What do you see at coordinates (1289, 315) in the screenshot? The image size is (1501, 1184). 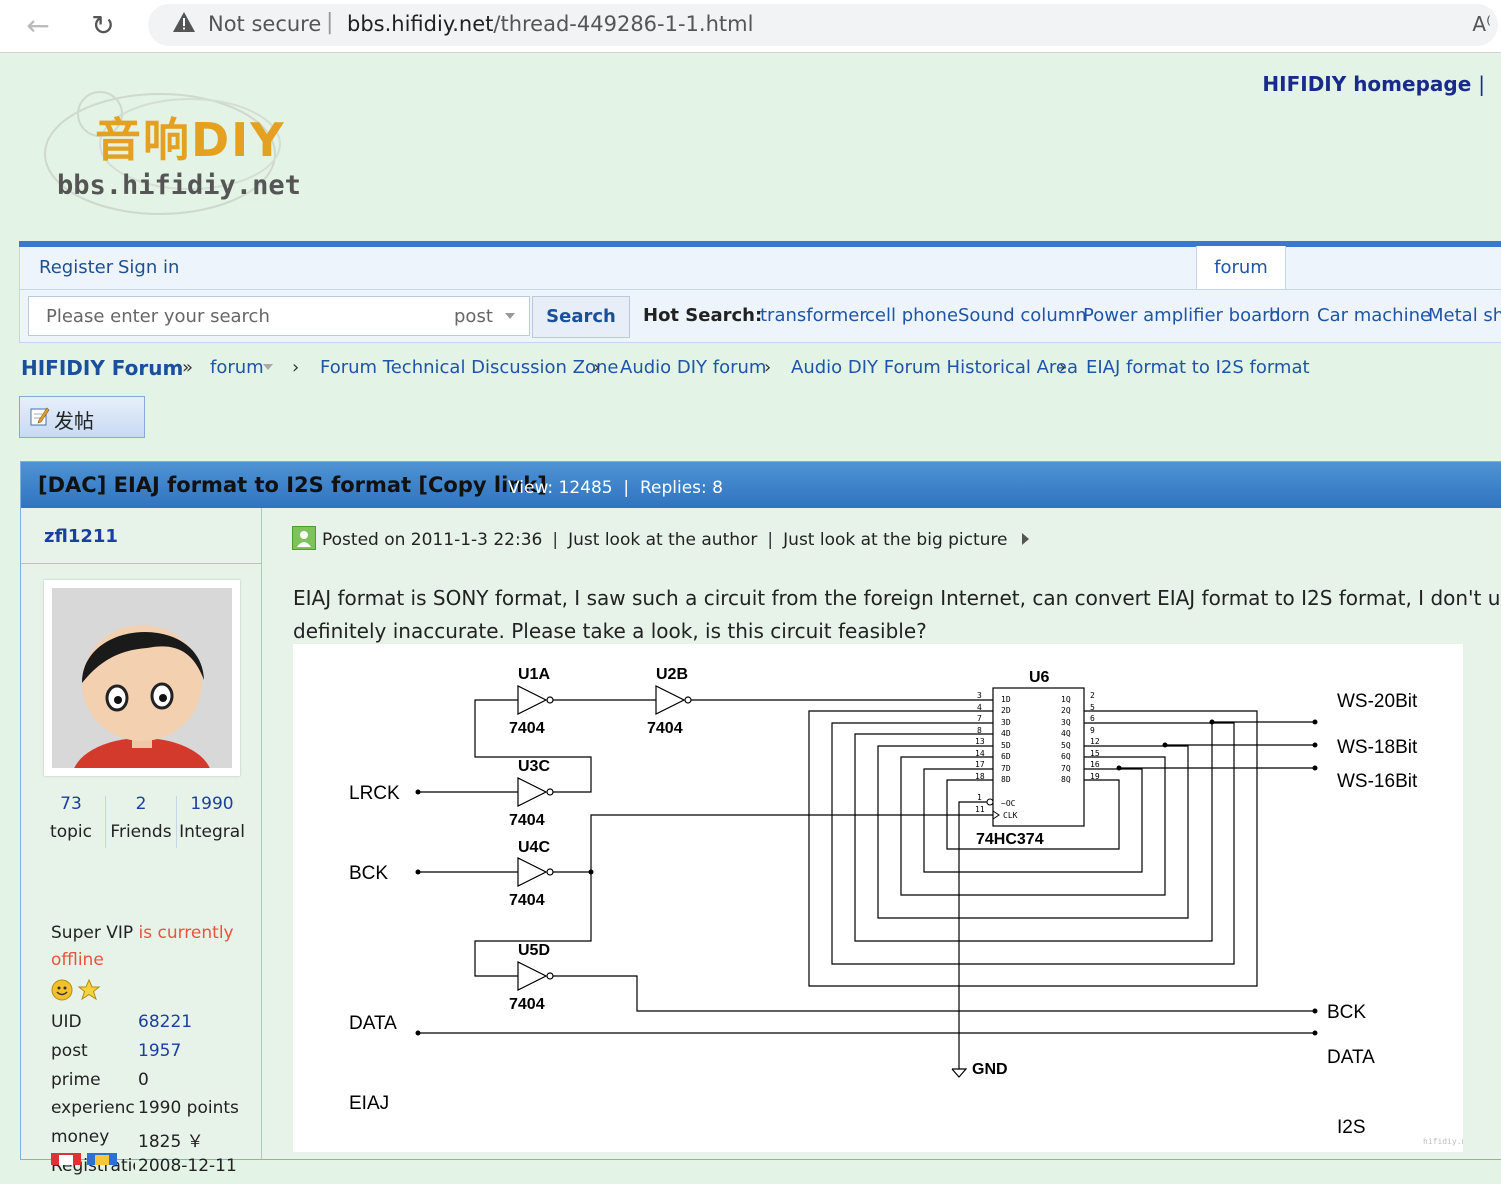 I see `hot-search-link: horn` at bounding box center [1289, 315].